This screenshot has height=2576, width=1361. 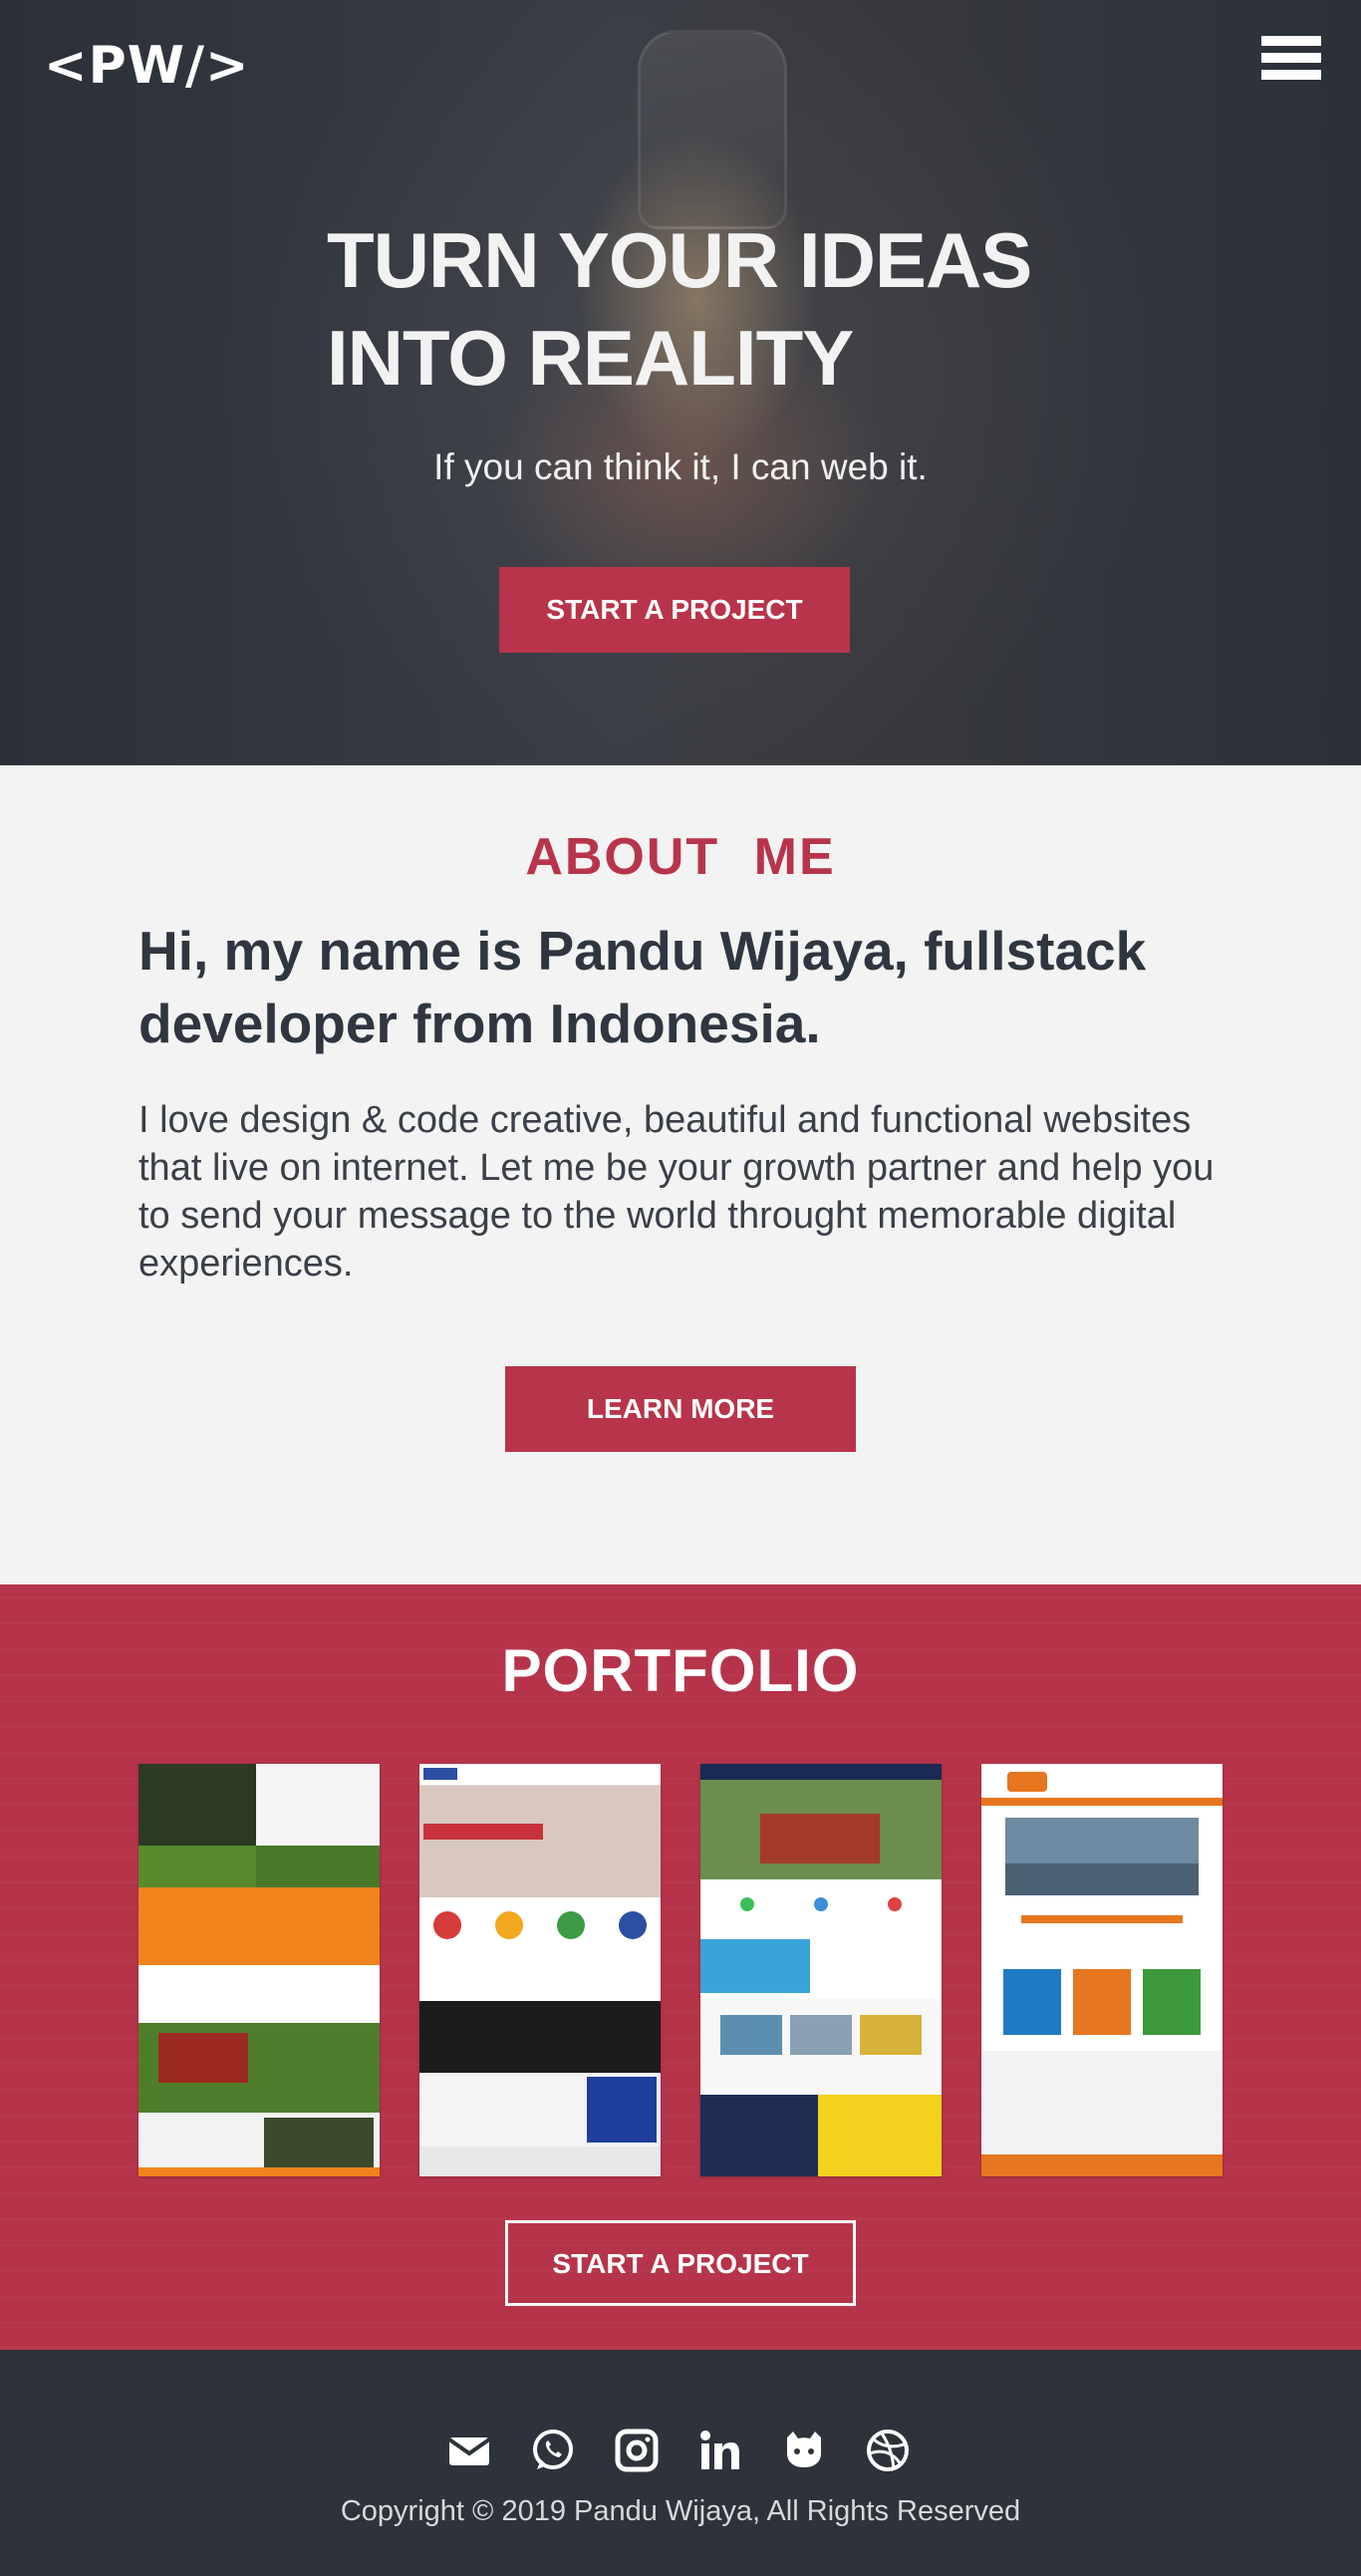 What do you see at coordinates (259, 1970) in the screenshot?
I see `portfolio-item-lawnscaping` at bounding box center [259, 1970].